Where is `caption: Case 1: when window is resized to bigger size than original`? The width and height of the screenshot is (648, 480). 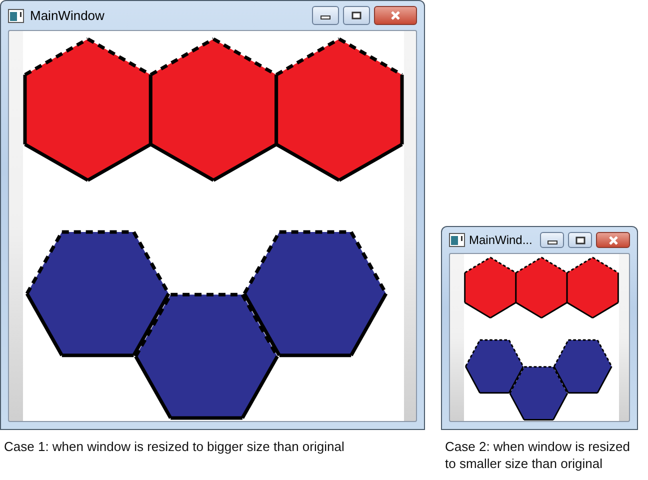
caption: Case 1: when window is resized to bigger size than original is located at coordinates (174, 446).